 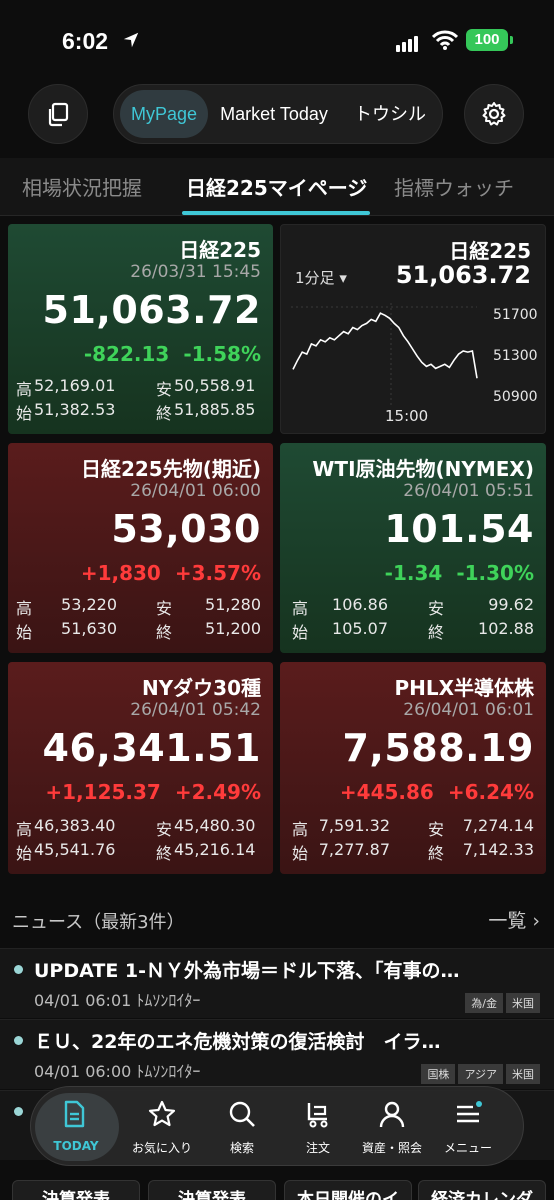 What do you see at coordinates (195, 272) in the screenshot?
I see `quote-datetime: 26/03/31 15:45` at bounding box center [195, 272].